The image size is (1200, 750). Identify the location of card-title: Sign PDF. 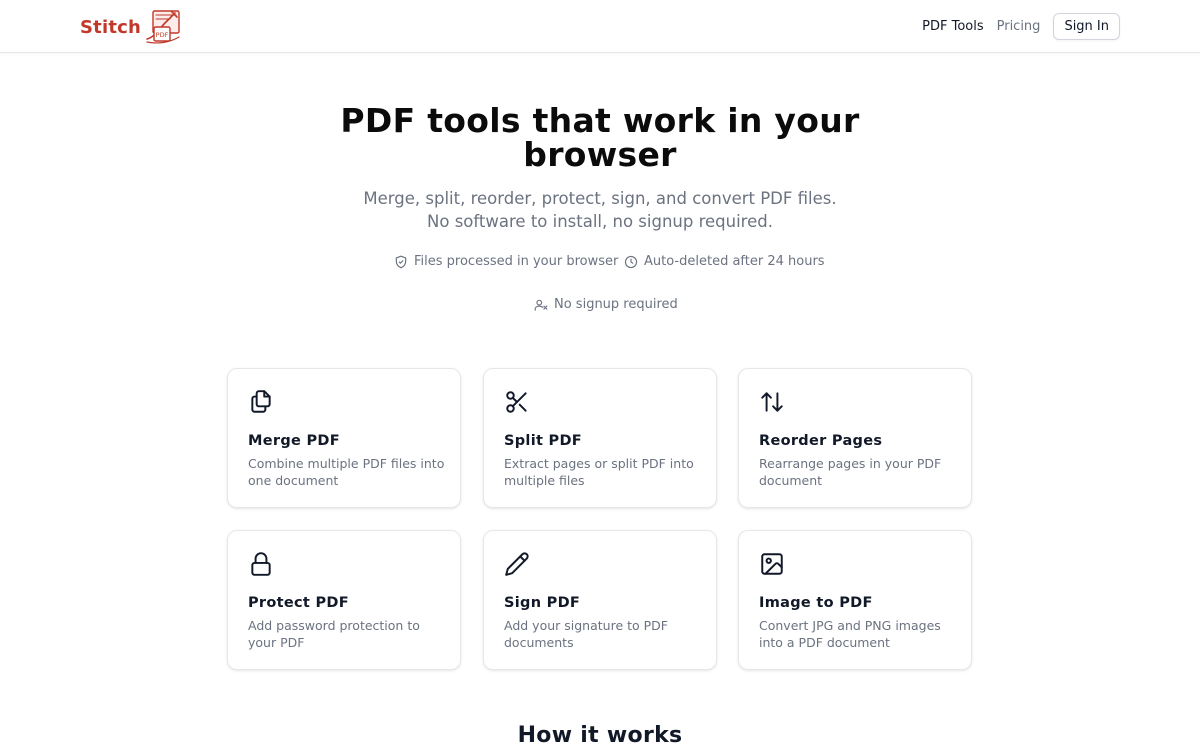
(542, 603).